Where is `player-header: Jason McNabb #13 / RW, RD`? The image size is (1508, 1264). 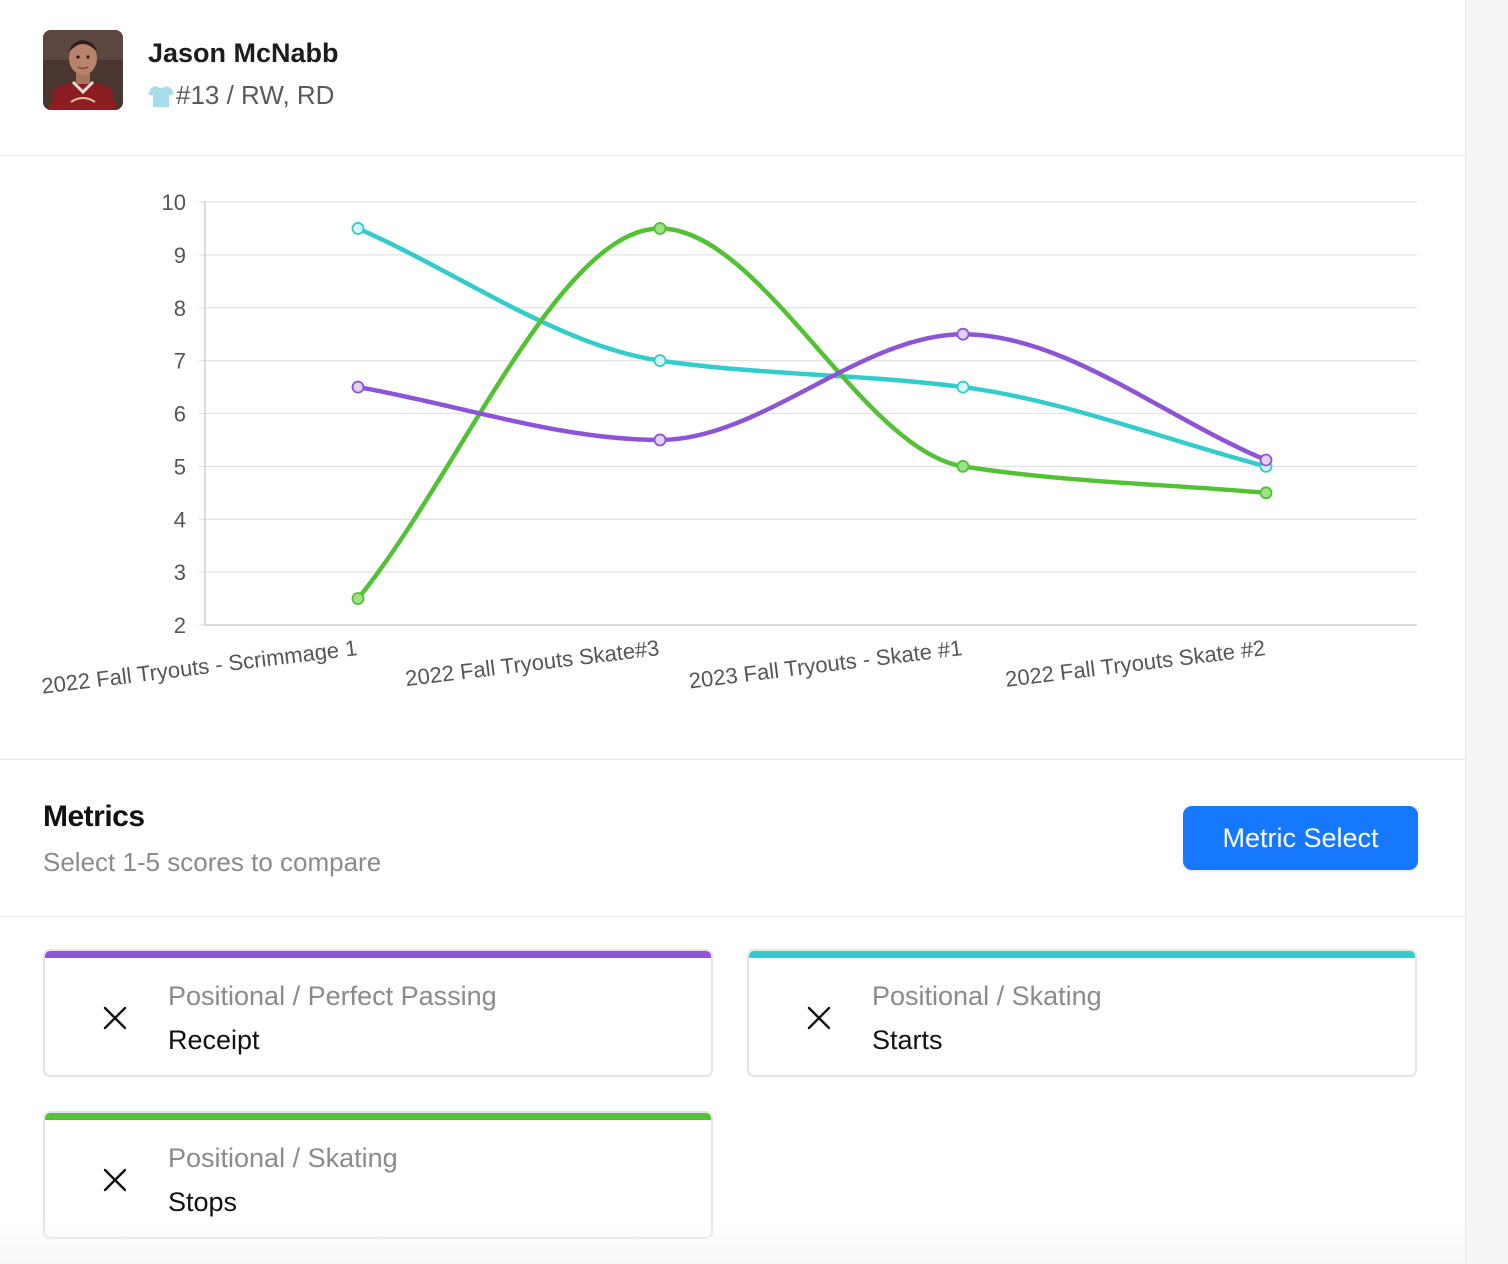
player-header: Jason McNabb #13 / RW, RD is located at coordinates (732, 78).